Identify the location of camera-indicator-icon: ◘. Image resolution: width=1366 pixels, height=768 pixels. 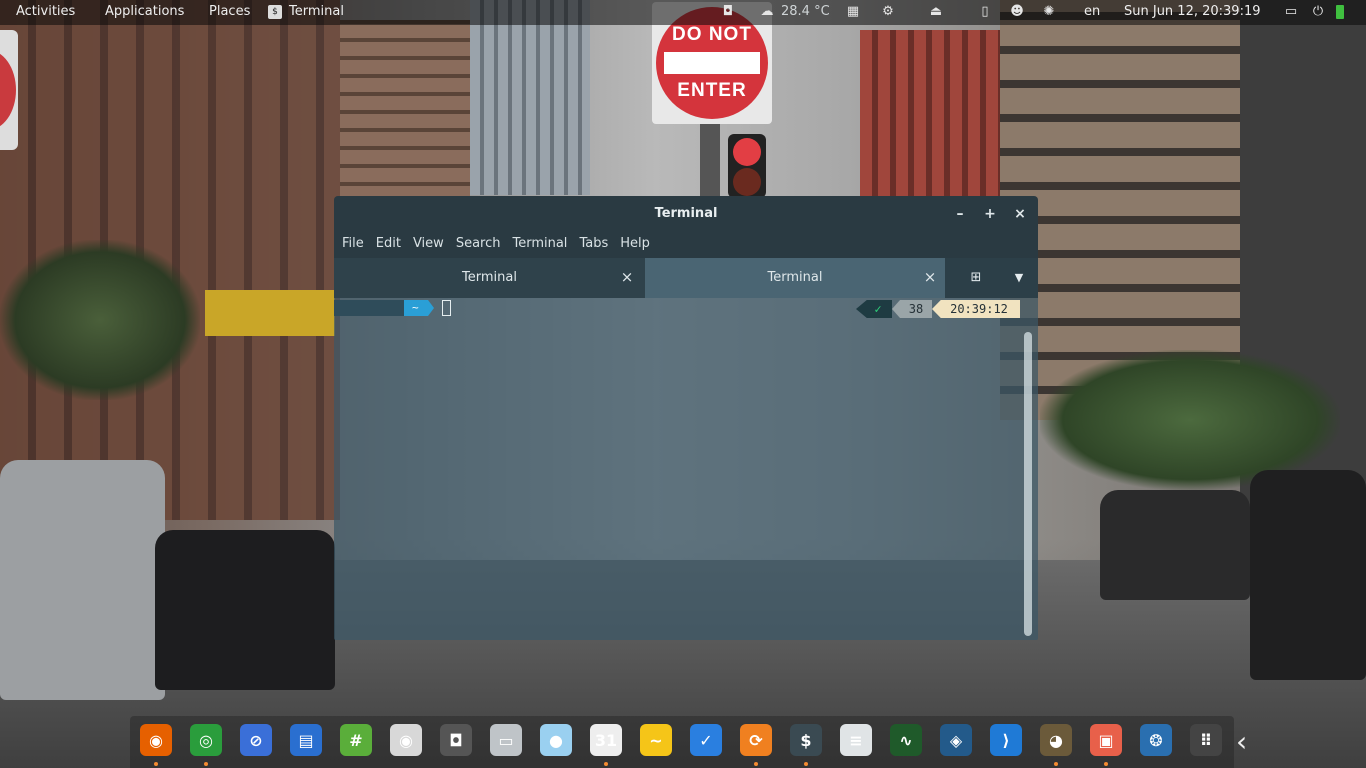
(728, 12).